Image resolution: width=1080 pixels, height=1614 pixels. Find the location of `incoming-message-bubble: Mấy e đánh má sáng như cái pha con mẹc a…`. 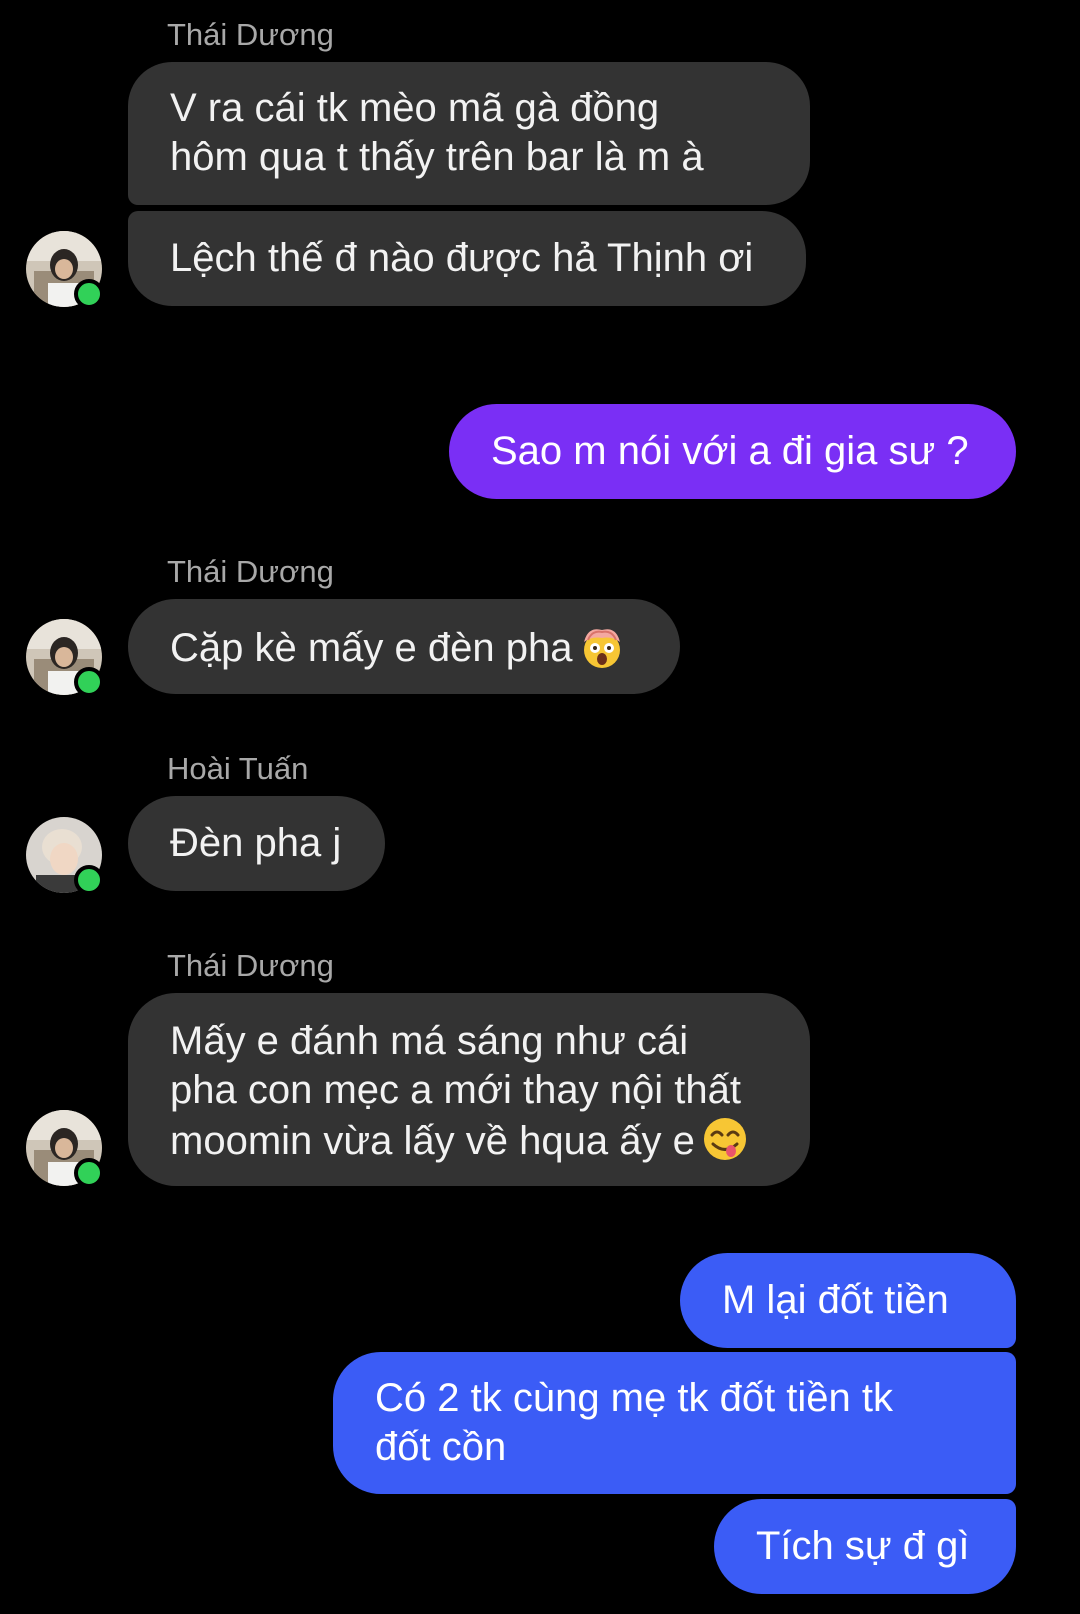

incoming-message-bubble: Mấy e đánh má sáng như cái pha con mẹc a… is located at coordinates (469, 1089).